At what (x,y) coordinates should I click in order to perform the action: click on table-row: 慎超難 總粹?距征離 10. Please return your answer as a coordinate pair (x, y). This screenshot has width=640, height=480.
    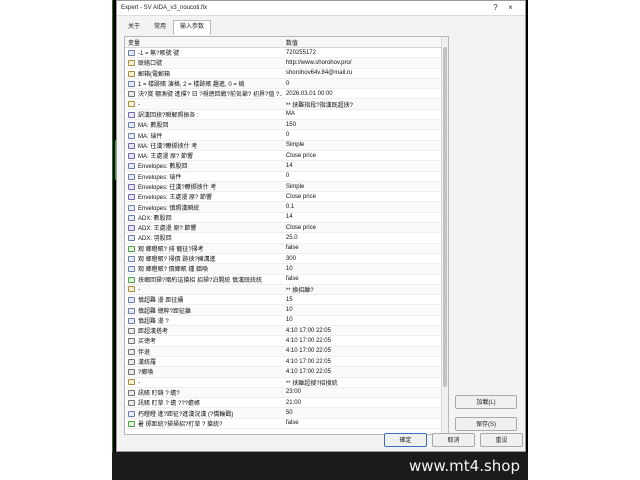
    Looking at the image, I should click on (286, 310).